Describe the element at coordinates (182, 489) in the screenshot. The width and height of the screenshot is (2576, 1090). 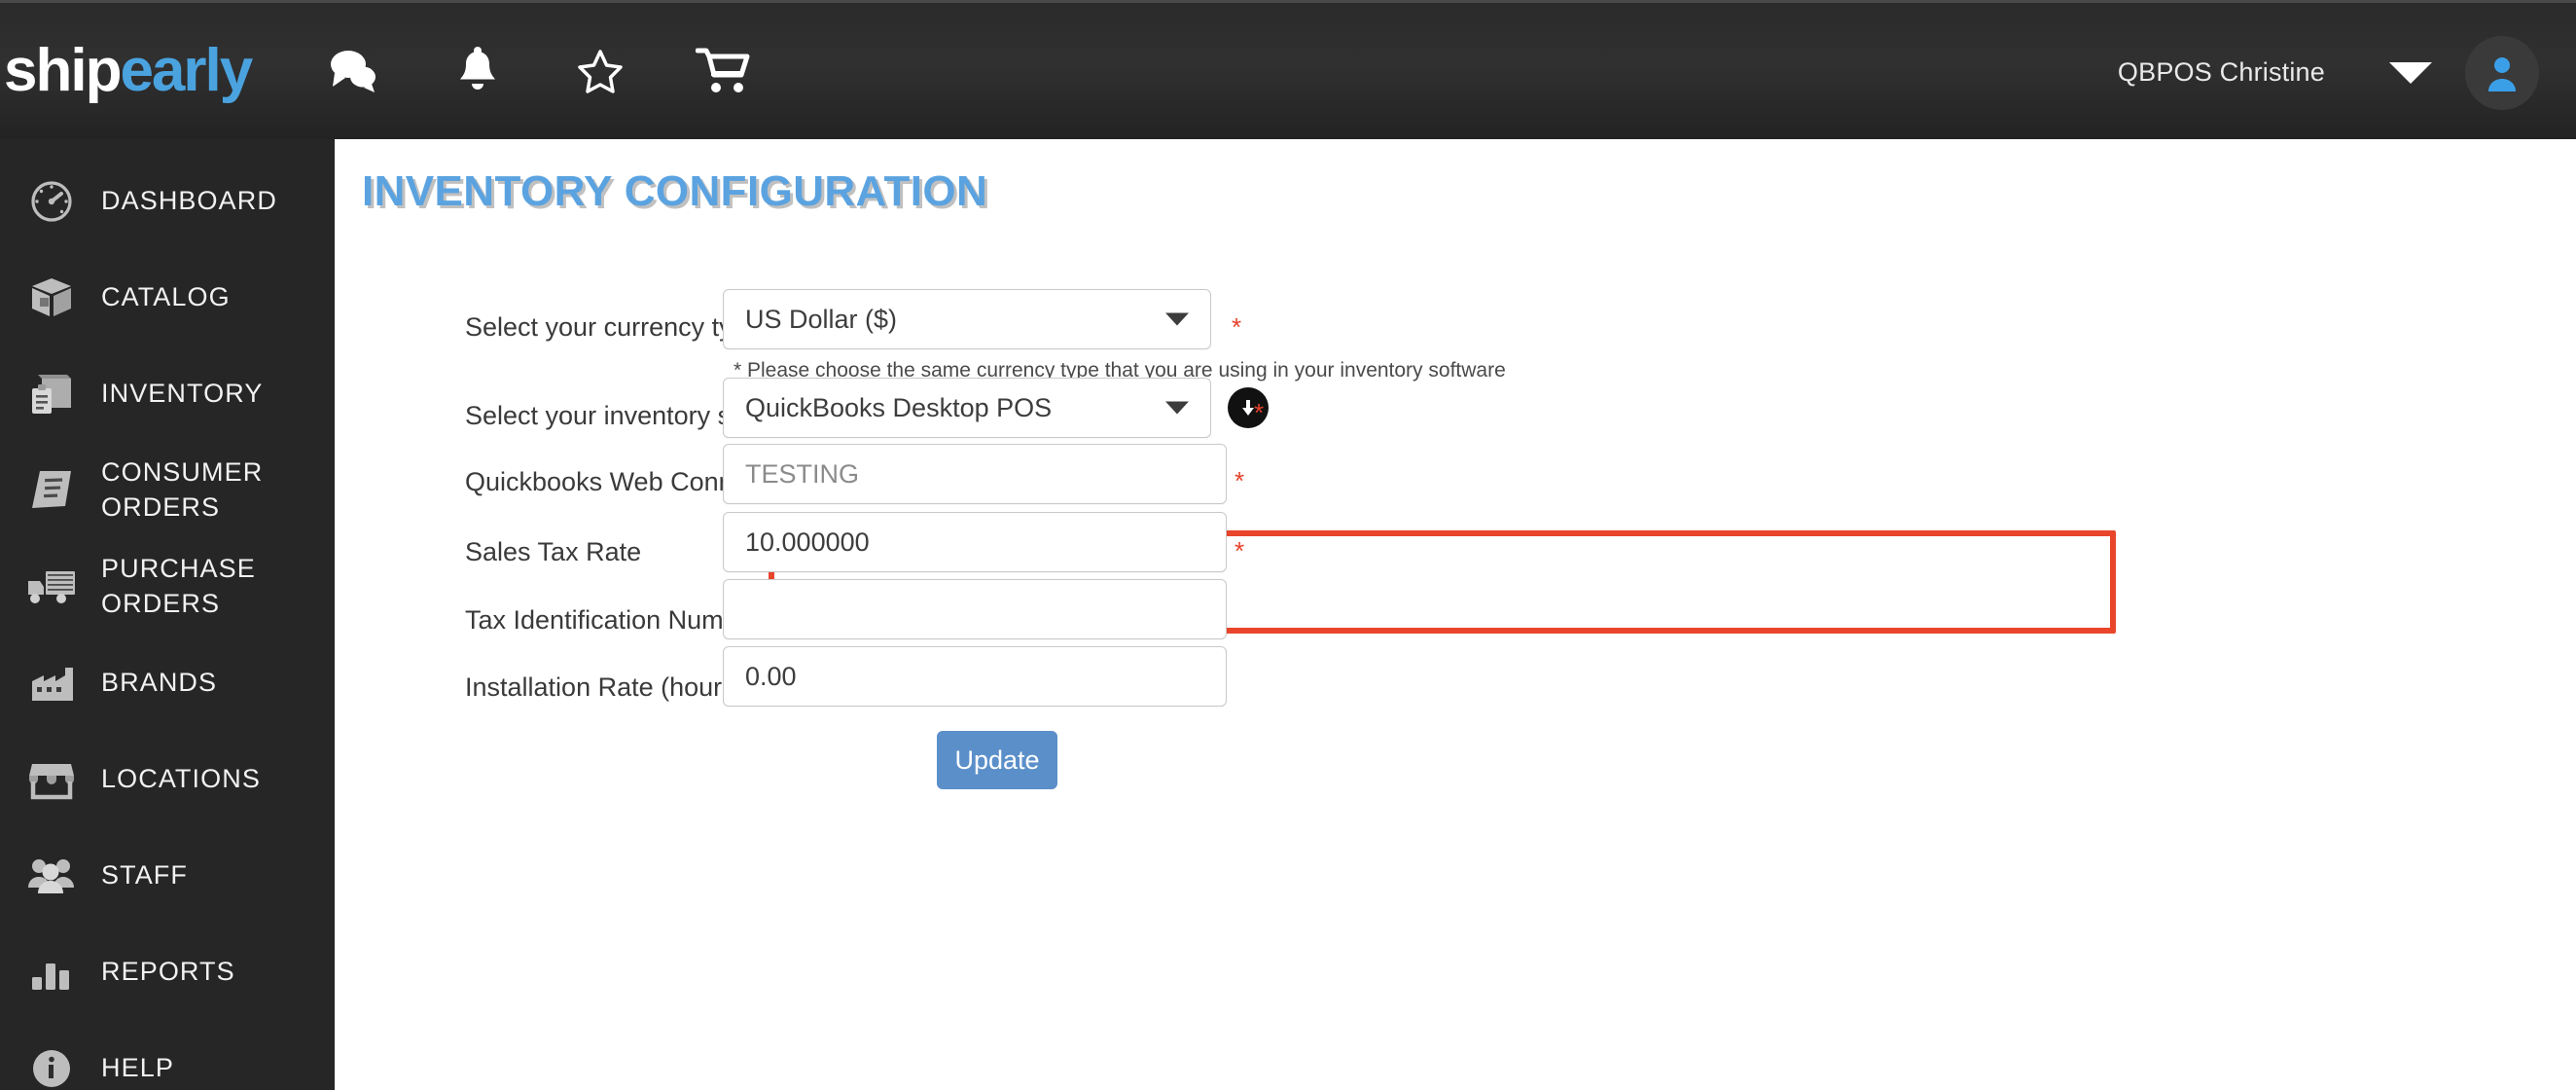
I see `sidebar-item-label: CONSUMER ORDERS` at that location.